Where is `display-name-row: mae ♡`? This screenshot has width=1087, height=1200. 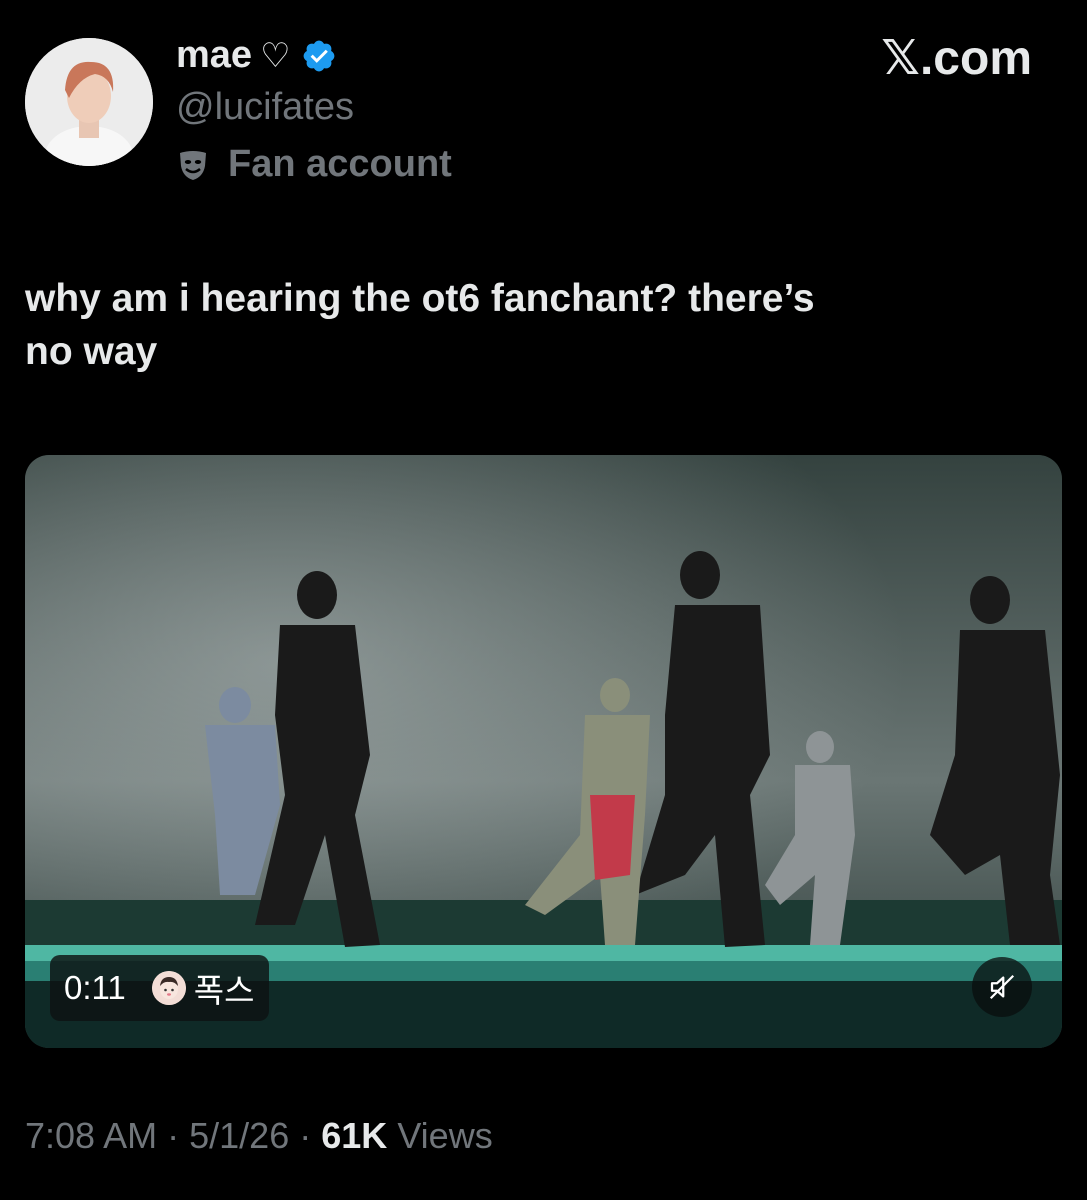 display-name-row: mae ♡ is located at coordinates (256, 55).